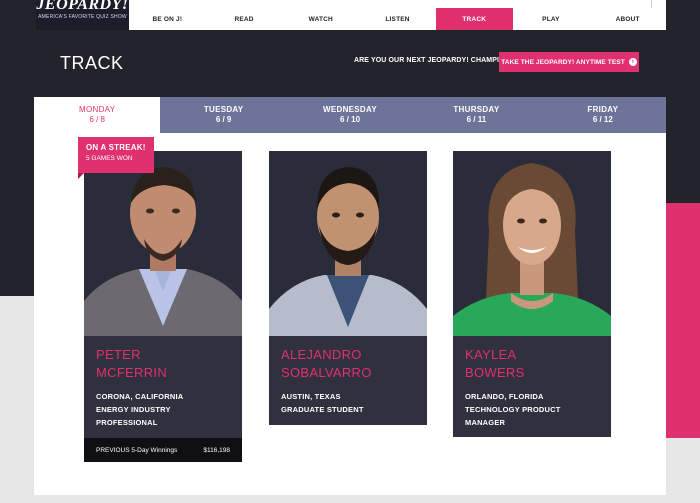 This screenshot has height=503, width=700. I want to click on nav-be-on-j: BE ON J!, so click(167, 19).